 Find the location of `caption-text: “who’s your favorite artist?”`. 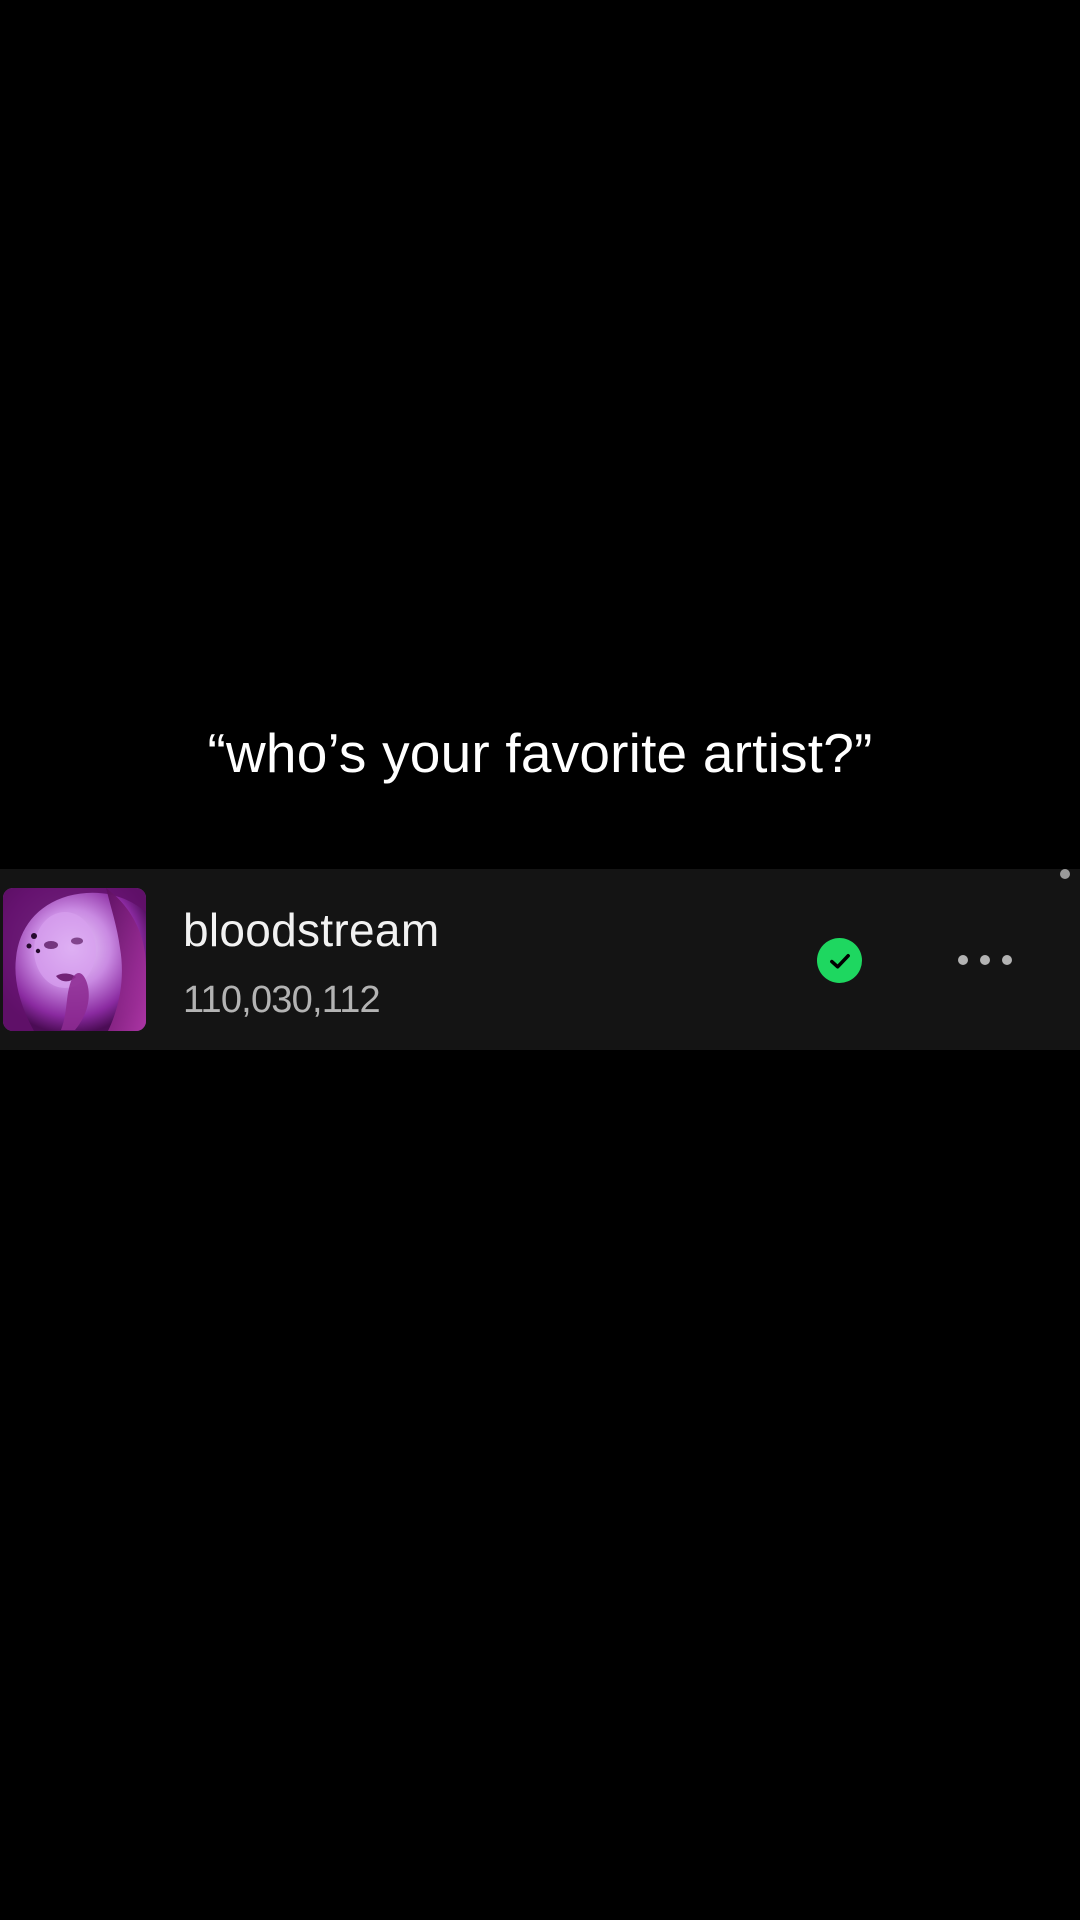

caption-text: “who’s your favorite artist?” is located at coordinates (540, 753).